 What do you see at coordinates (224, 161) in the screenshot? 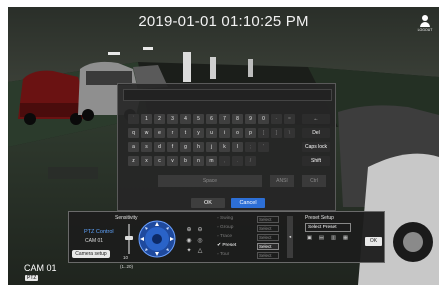
I see `keyboard-key: ,` at bounding box center [224, 161].